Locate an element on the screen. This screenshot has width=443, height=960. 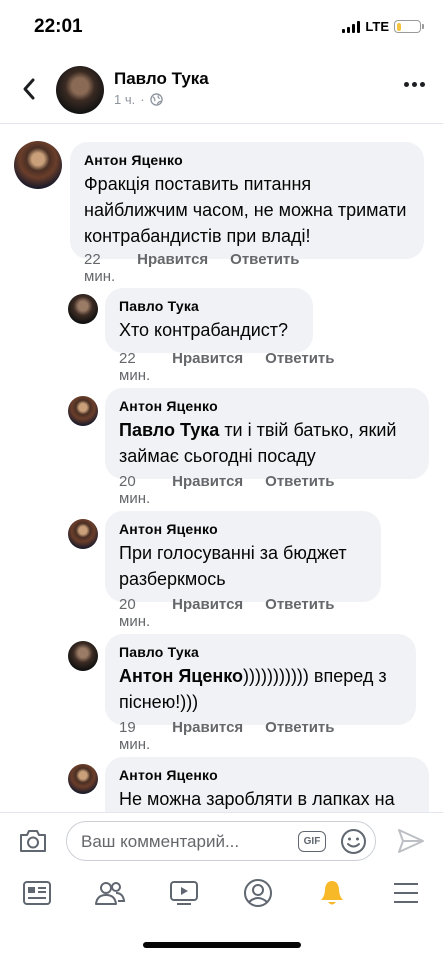
gif-button: GIF is located at coordinates (312, 841).